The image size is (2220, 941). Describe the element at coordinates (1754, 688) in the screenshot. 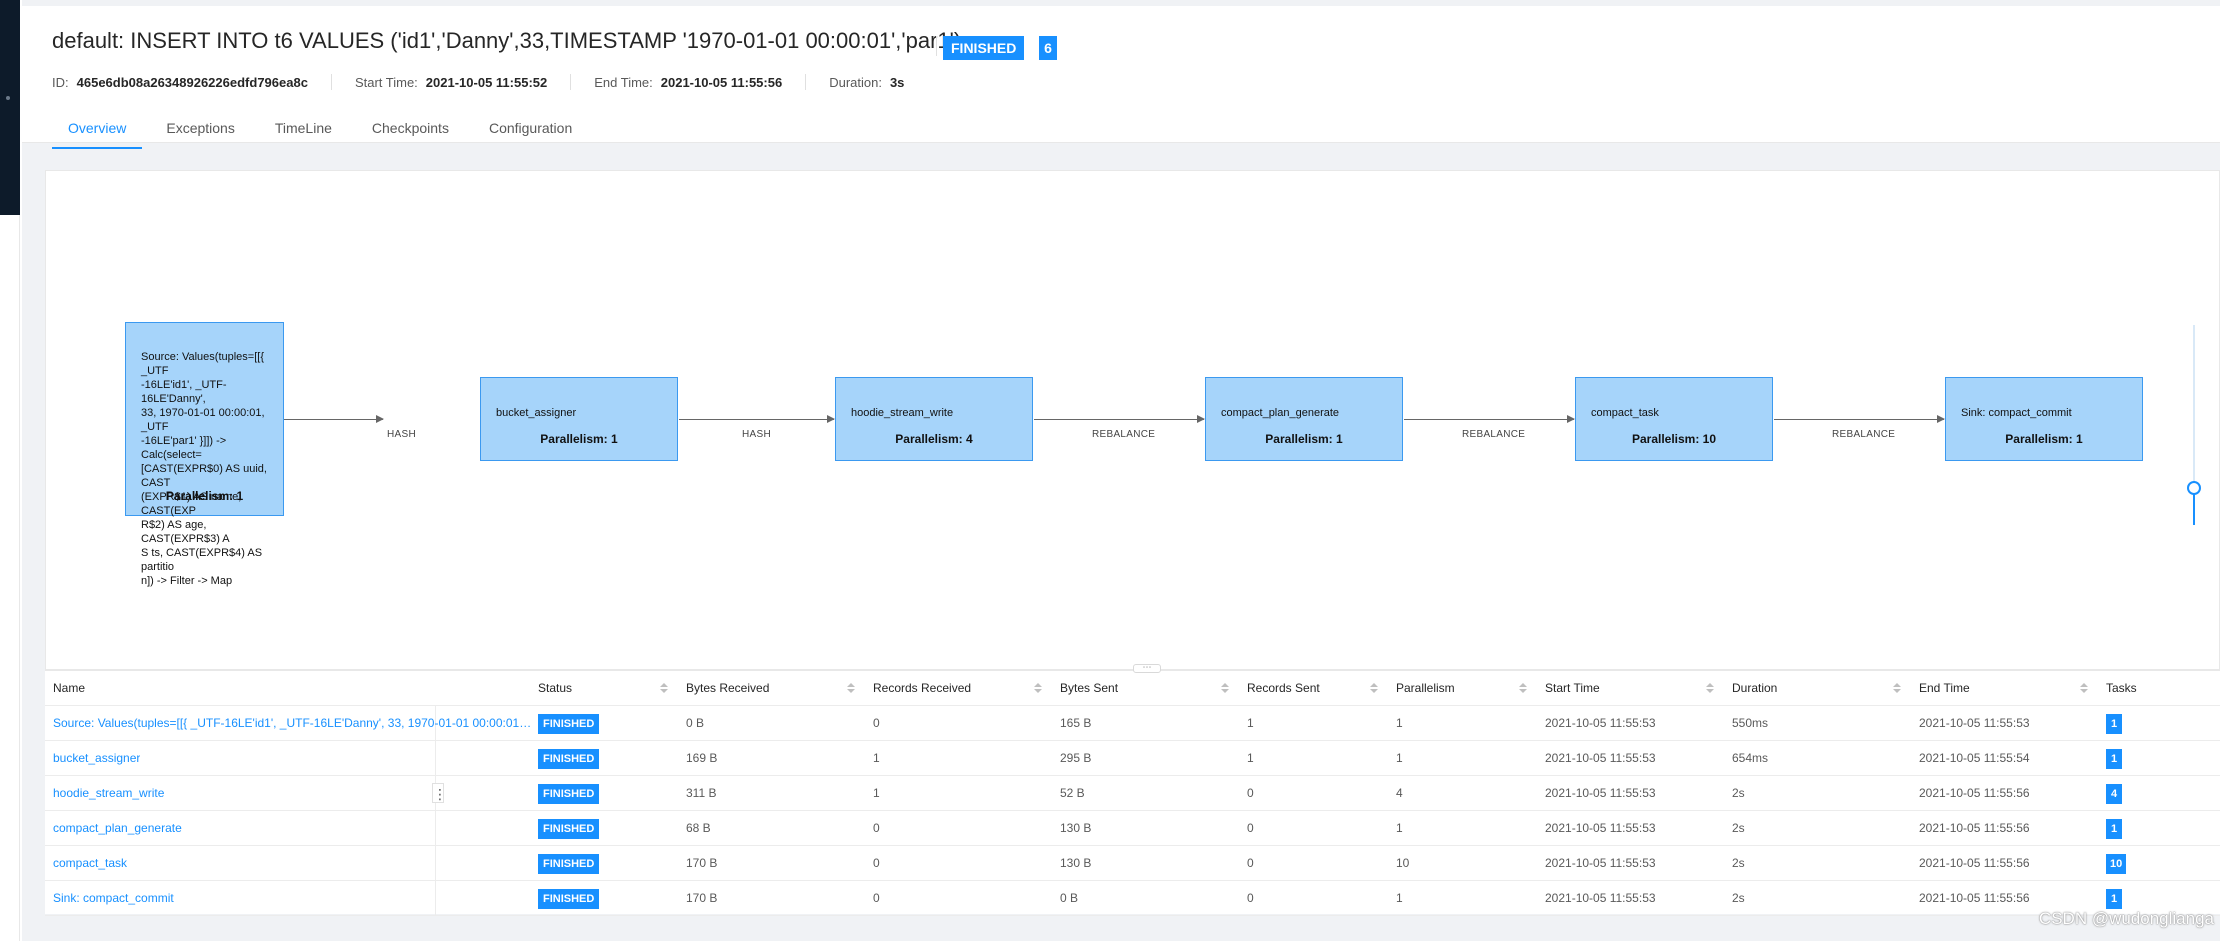

I see `col-duration: Duration` at that location.